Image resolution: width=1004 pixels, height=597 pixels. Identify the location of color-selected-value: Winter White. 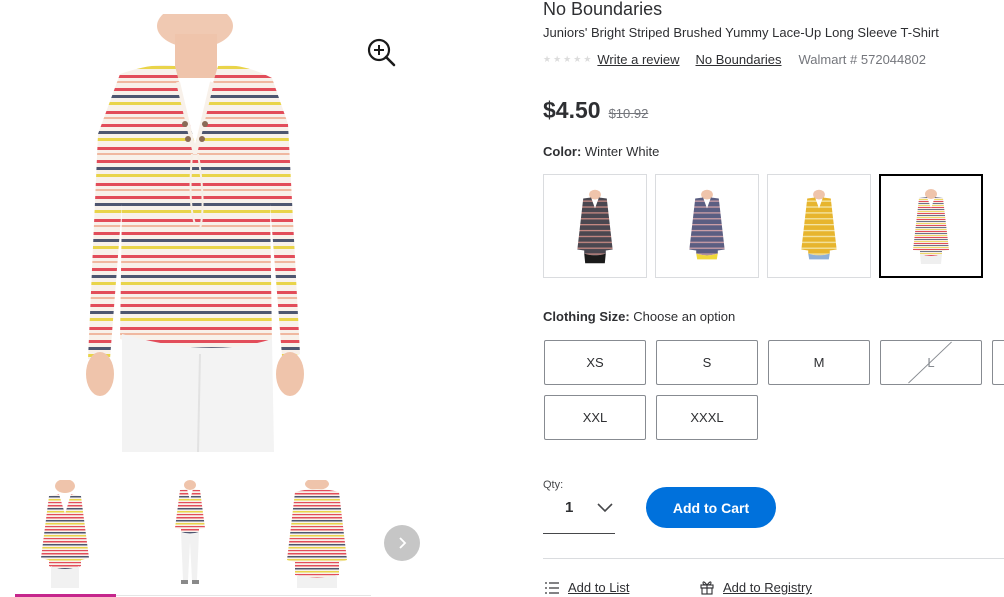
(622, 151).